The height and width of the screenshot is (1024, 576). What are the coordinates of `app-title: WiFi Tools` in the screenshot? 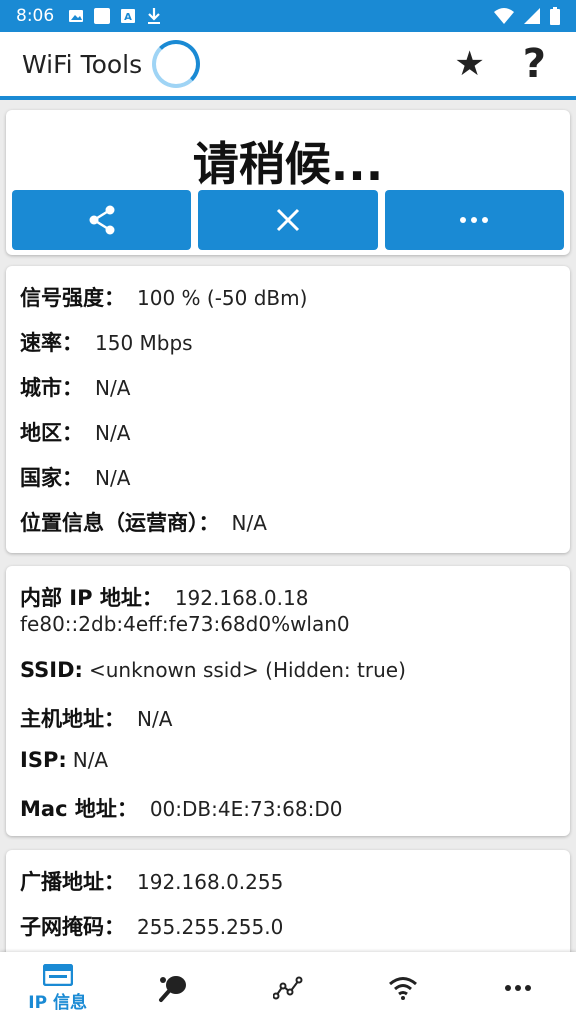 It's located at (82, 64).